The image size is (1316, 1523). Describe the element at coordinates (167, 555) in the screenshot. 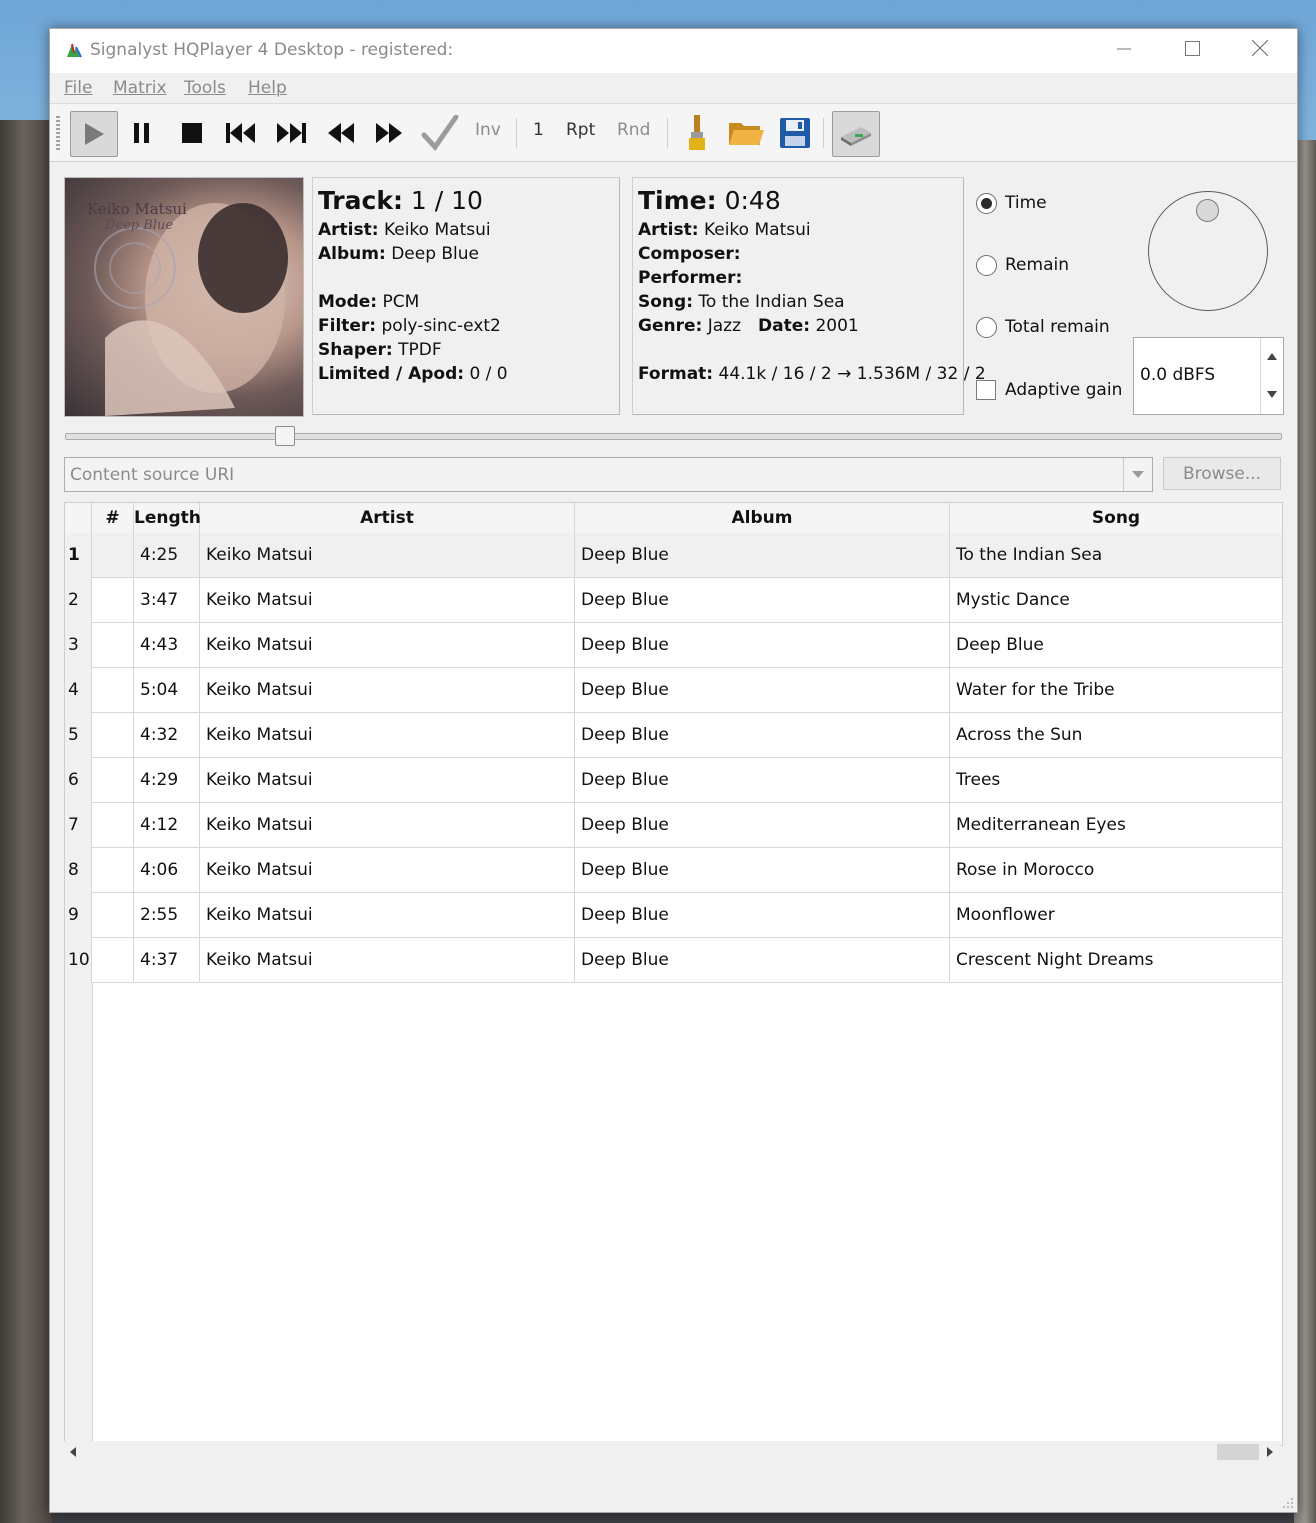

I see `length-cell: 4:25` at that location.